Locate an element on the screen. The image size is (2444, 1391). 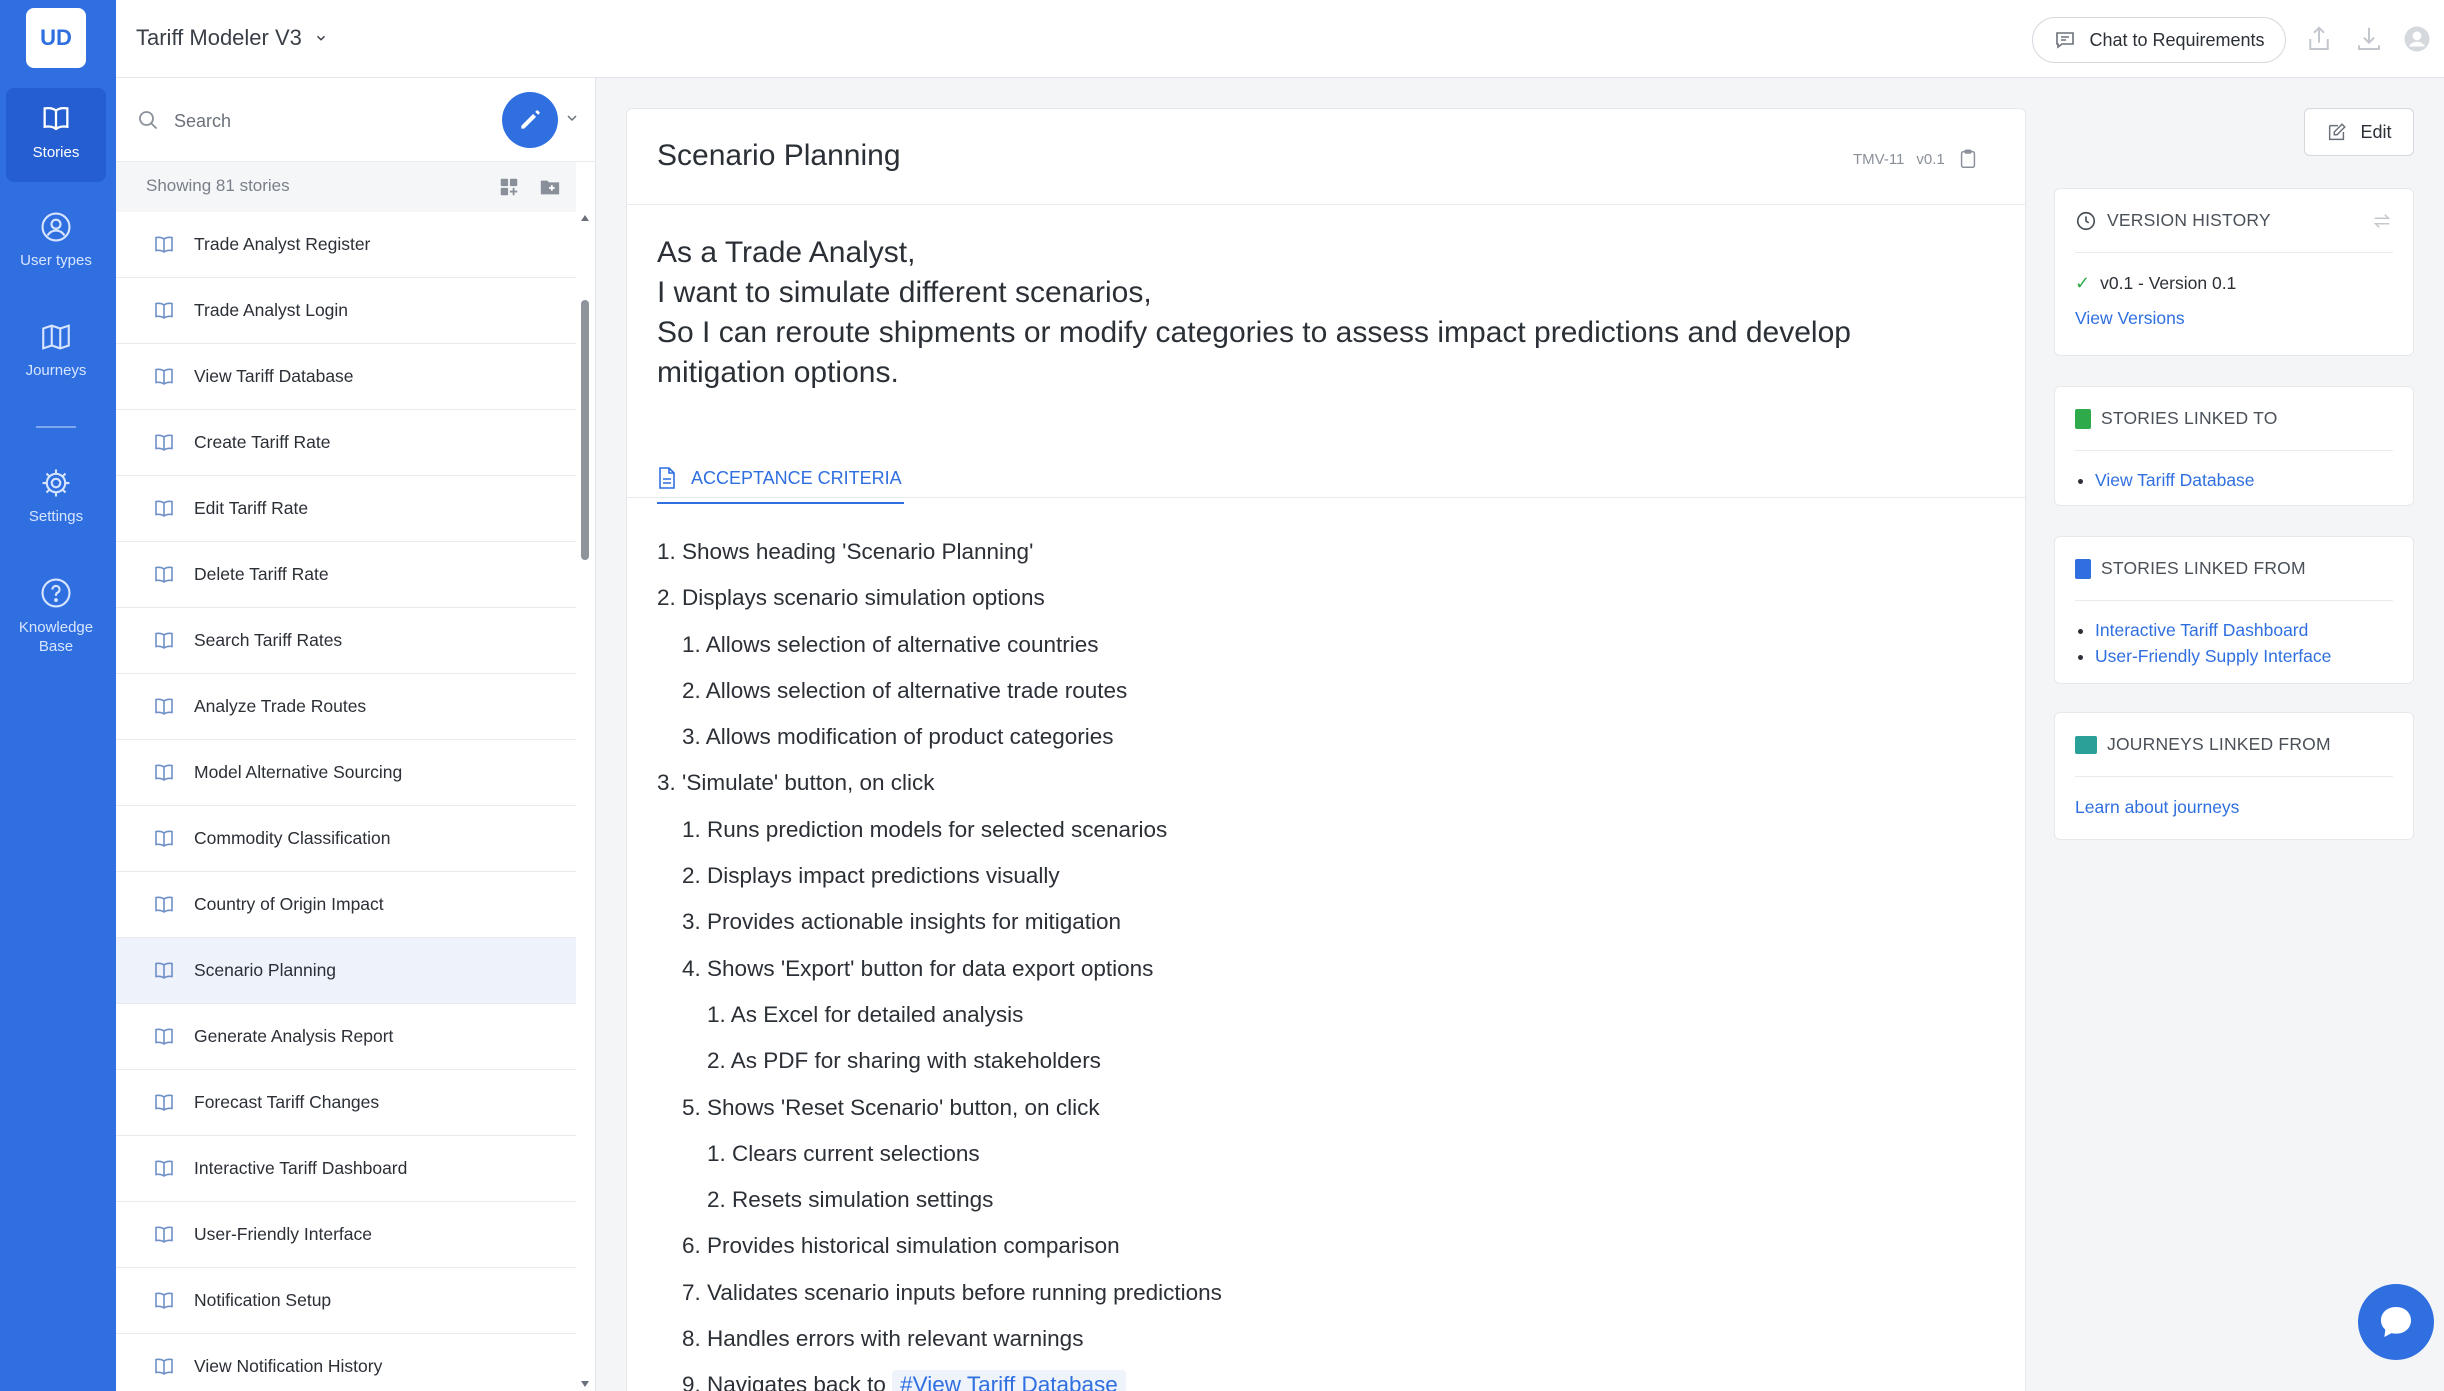
story-id: TMV-11 is located at coordinates (1879, 159).